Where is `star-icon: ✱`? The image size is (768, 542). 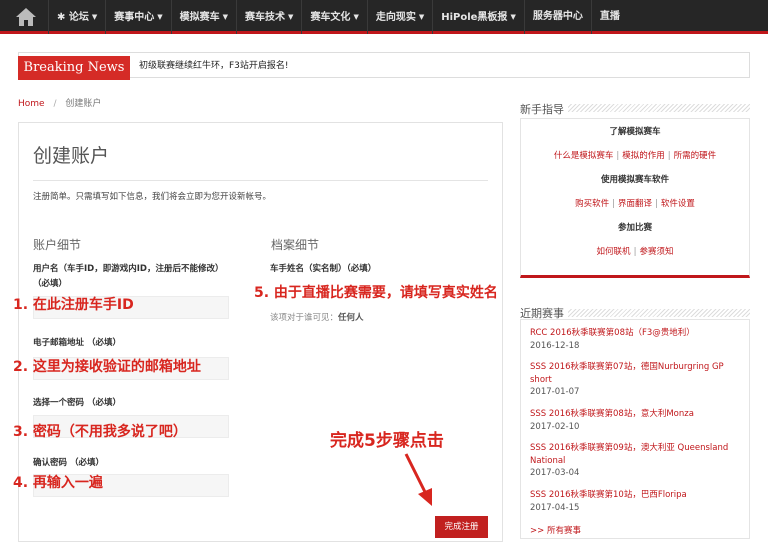
star-icon: ✱ is located at coordinates (63, 17).